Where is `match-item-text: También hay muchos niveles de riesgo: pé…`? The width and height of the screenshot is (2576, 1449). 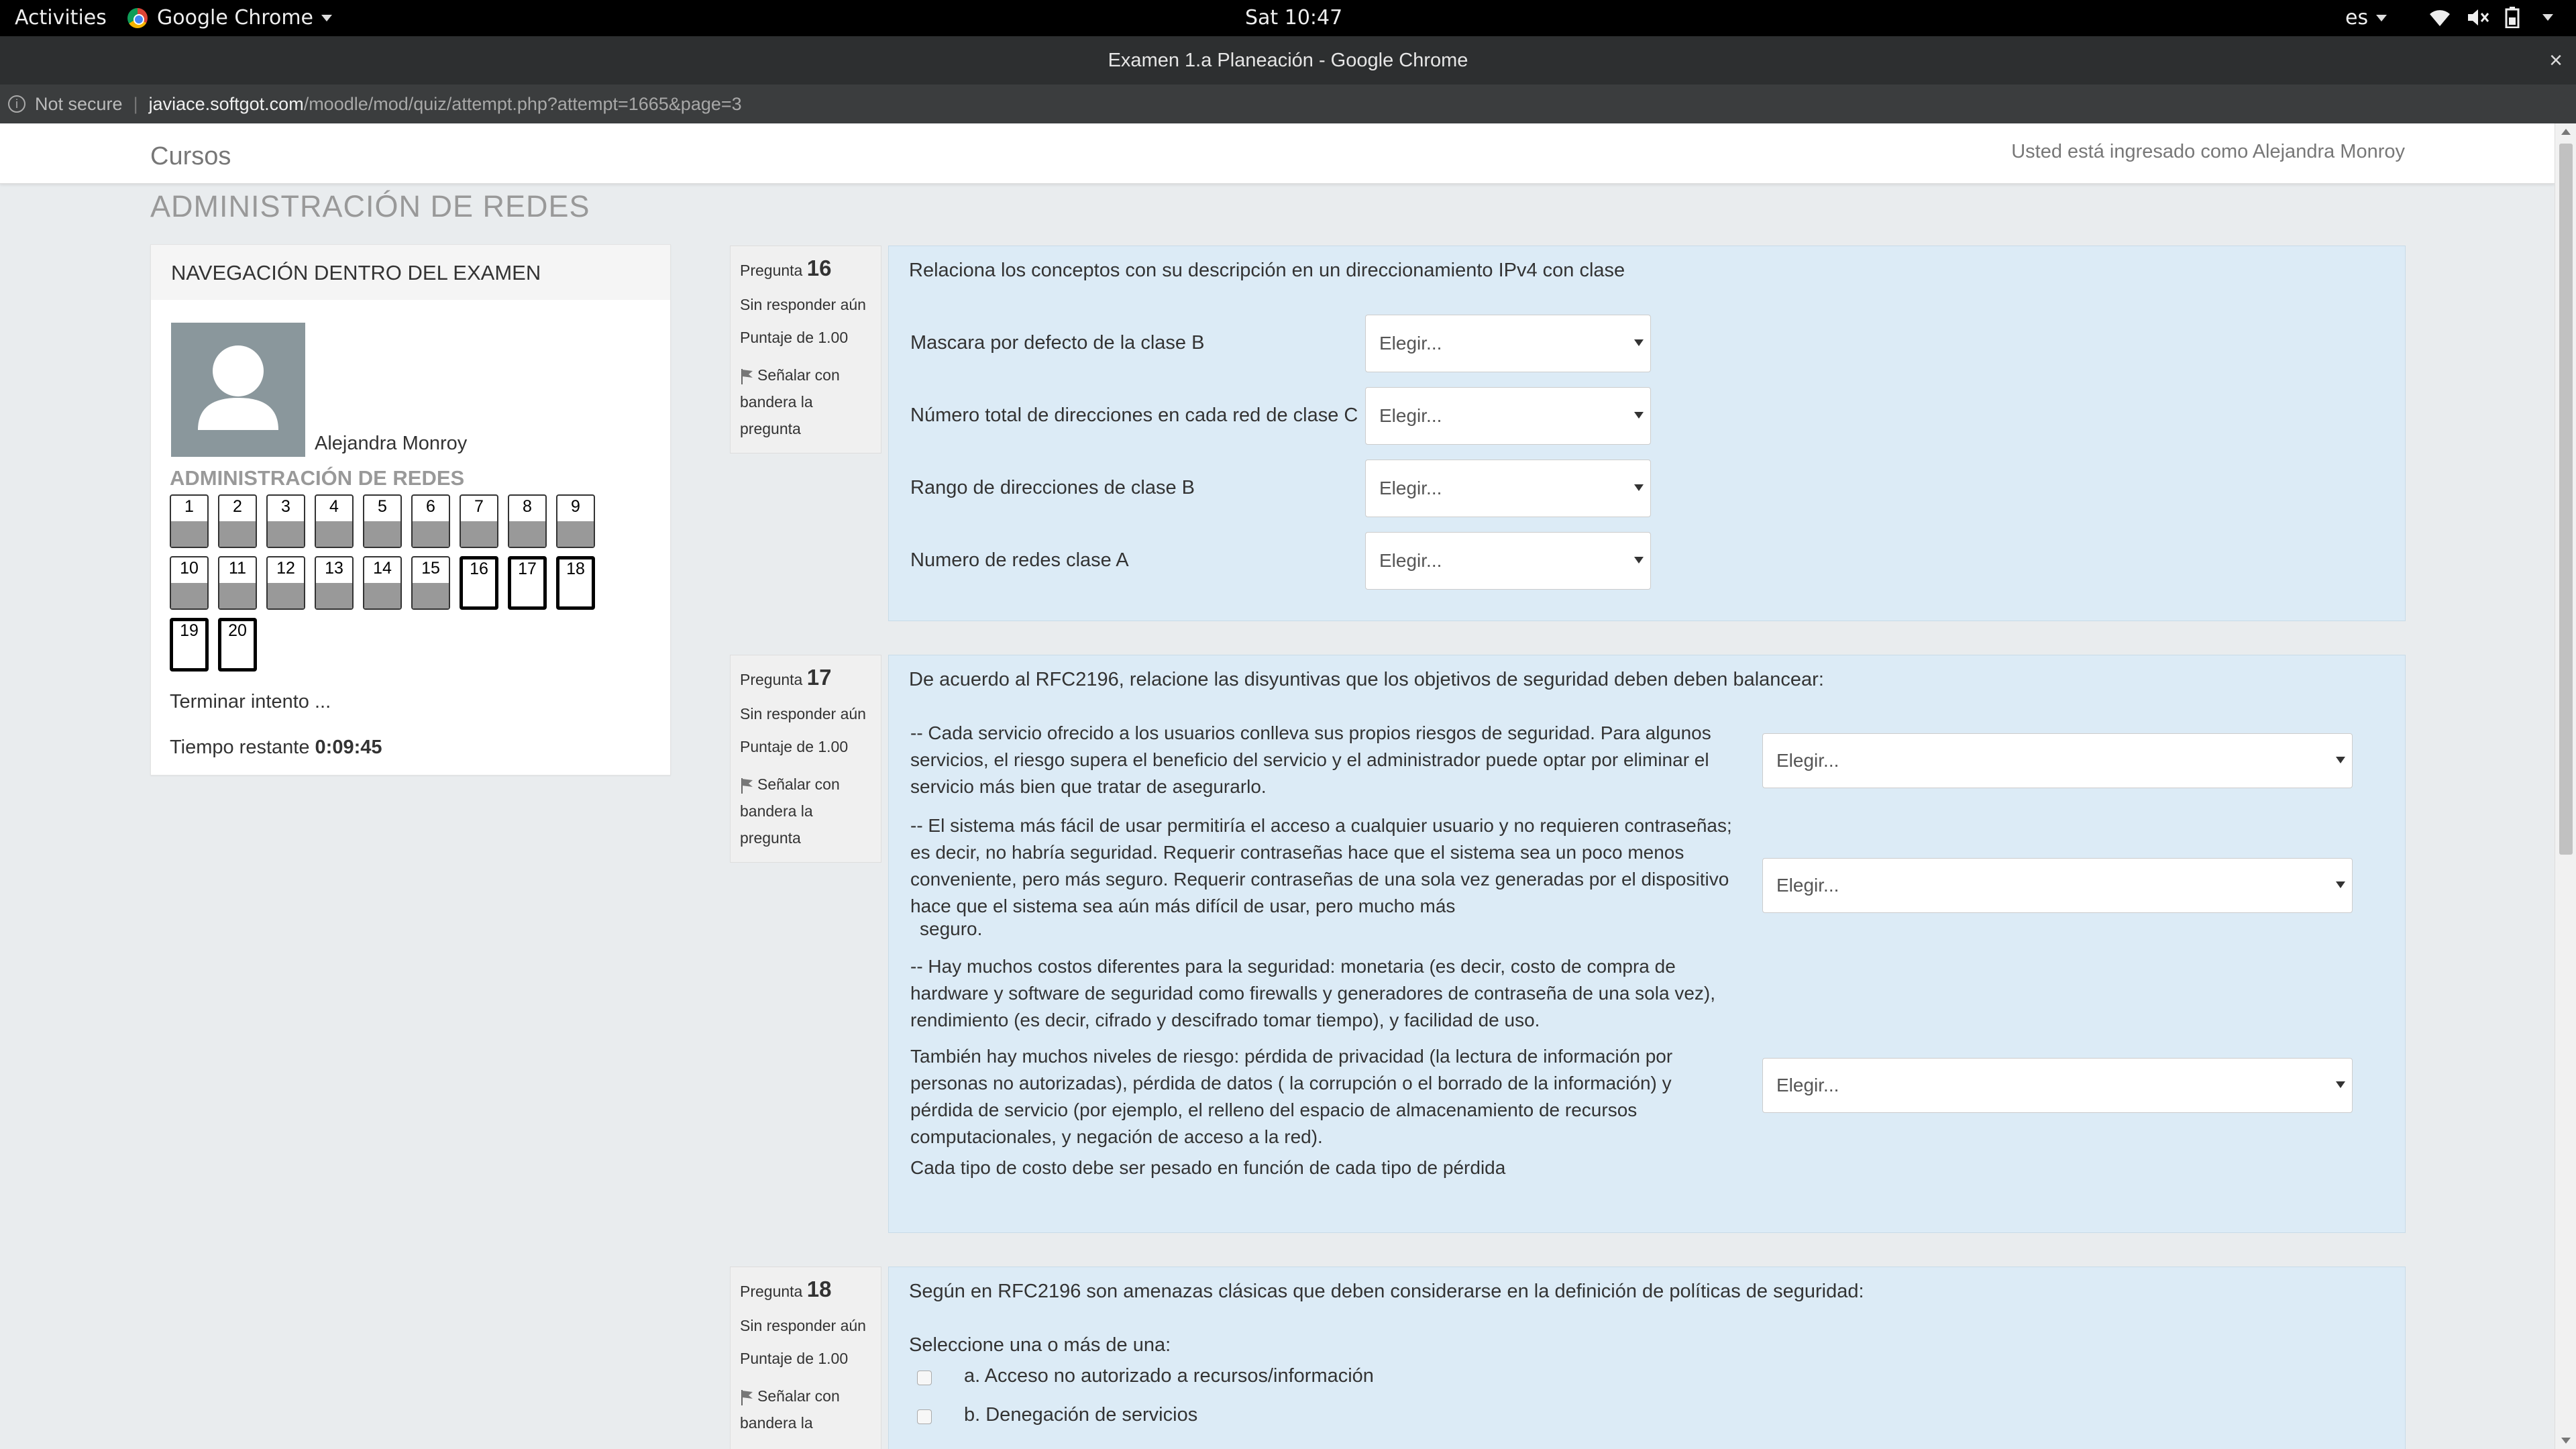 match-item-text: También hay muchos niveles de riesgo: pé… is located at coordinates (1329, 1096).